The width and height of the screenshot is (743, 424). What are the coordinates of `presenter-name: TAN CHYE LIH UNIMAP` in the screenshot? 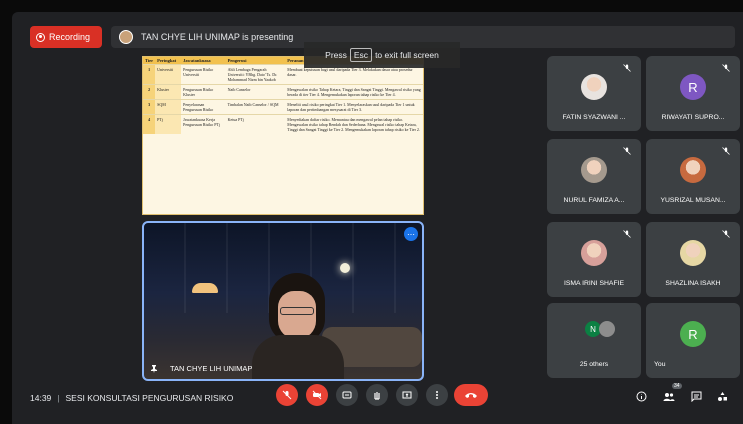 It's located at (211, 368).